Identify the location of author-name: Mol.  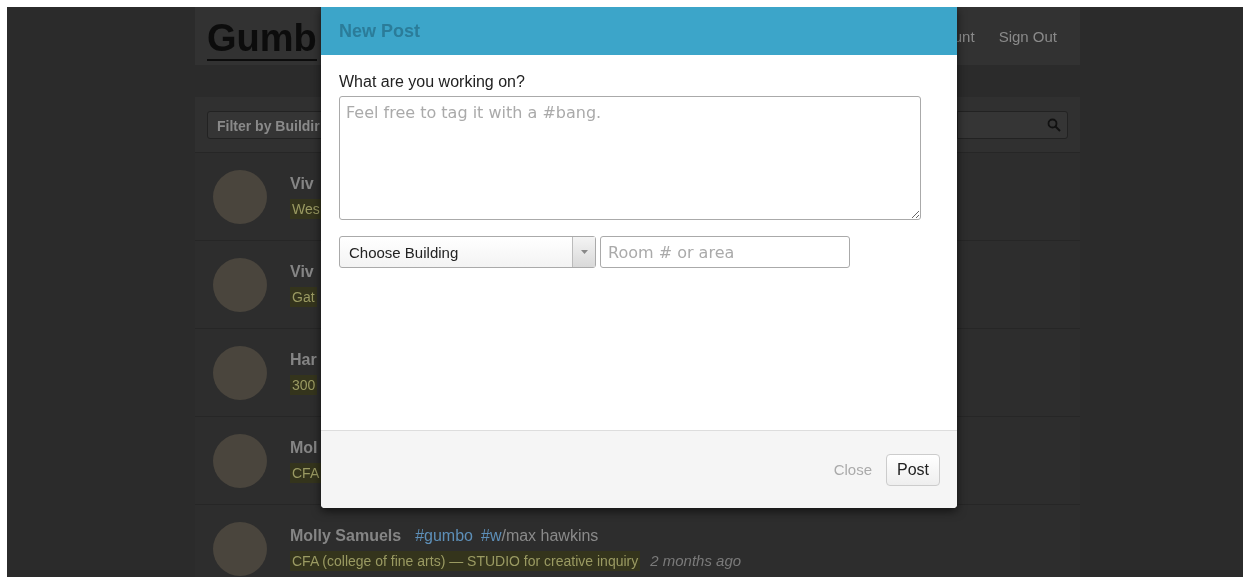
(304, 447).